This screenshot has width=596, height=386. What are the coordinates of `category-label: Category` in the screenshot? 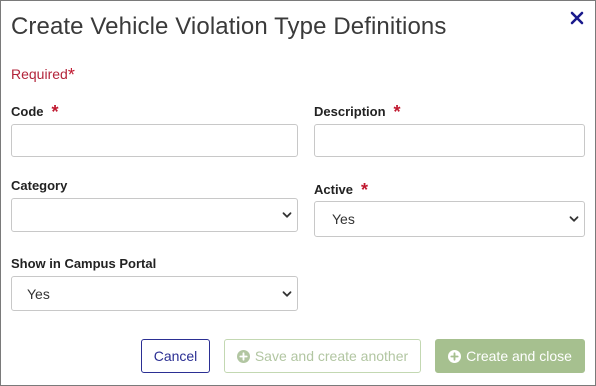 It's located at (39, 185).